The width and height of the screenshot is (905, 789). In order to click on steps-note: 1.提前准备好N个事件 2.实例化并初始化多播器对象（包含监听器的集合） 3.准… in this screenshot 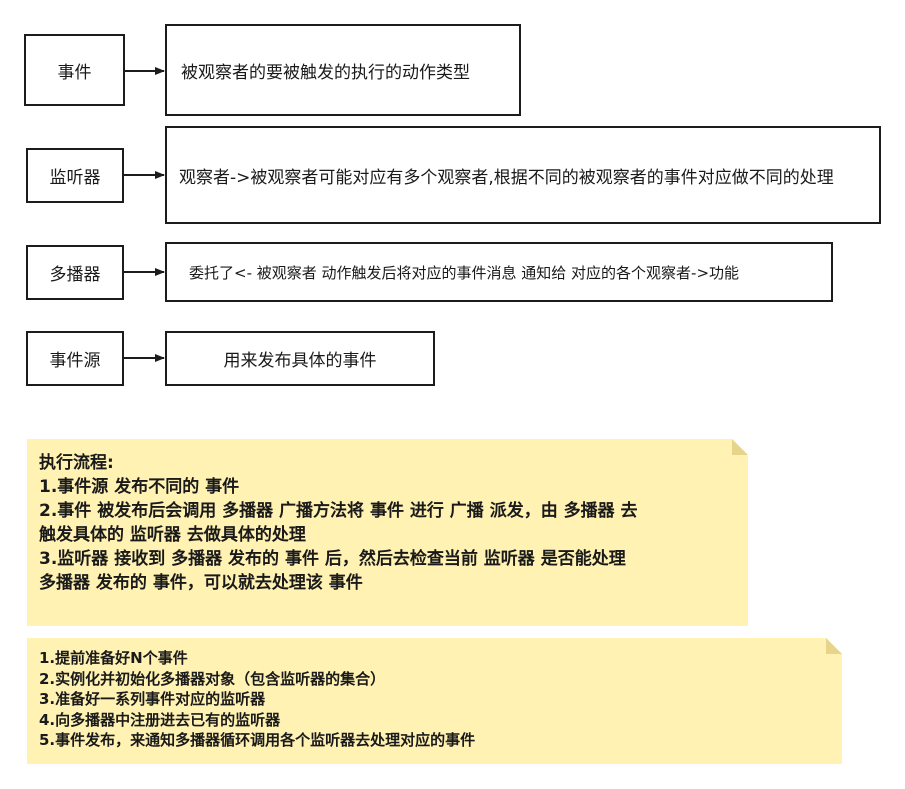, I will do `click(434, 701)`.